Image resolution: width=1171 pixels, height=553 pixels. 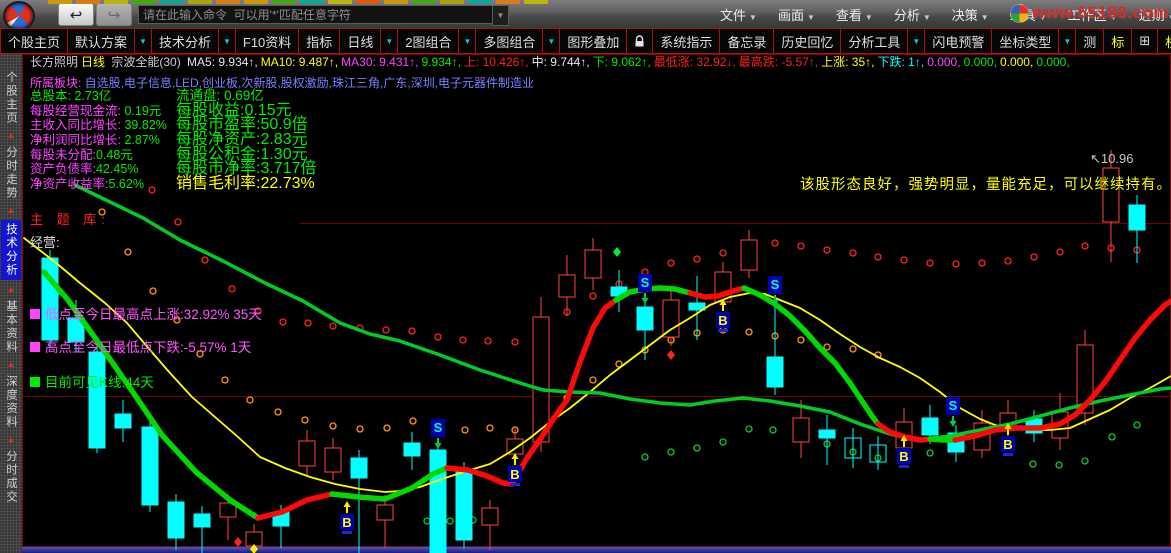 I want to click on sidebar-tab: 分时成交, so click(x=11, y=477).